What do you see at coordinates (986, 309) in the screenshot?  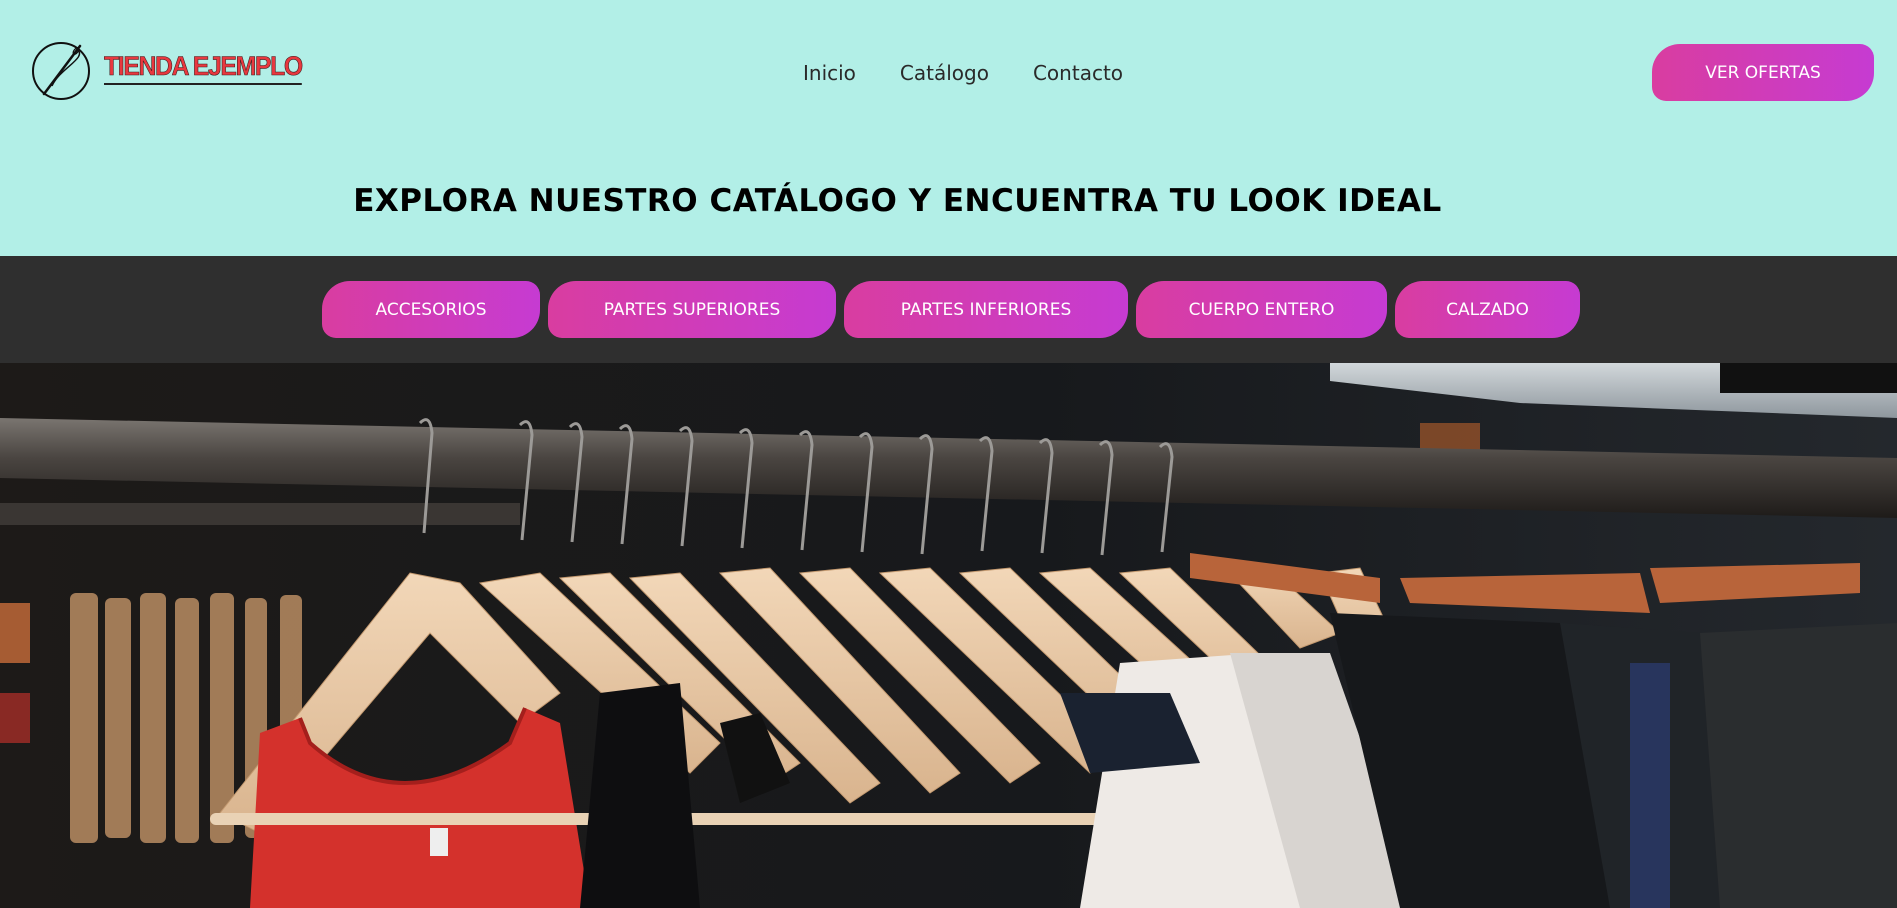 I see `category-button-partes-inferiores: PARTES INFERIORES` at bounding box center [986, 309].